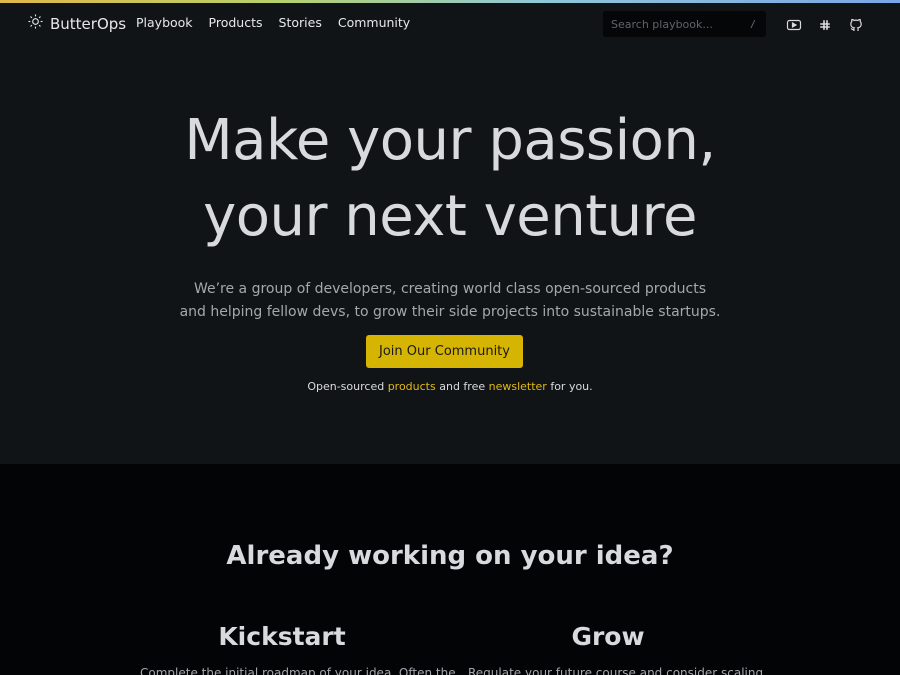  What do you see at coordinates (300, 22) in the screenshot?
I see `nav-link-stories: Stories` at bounding box center [300, 22].